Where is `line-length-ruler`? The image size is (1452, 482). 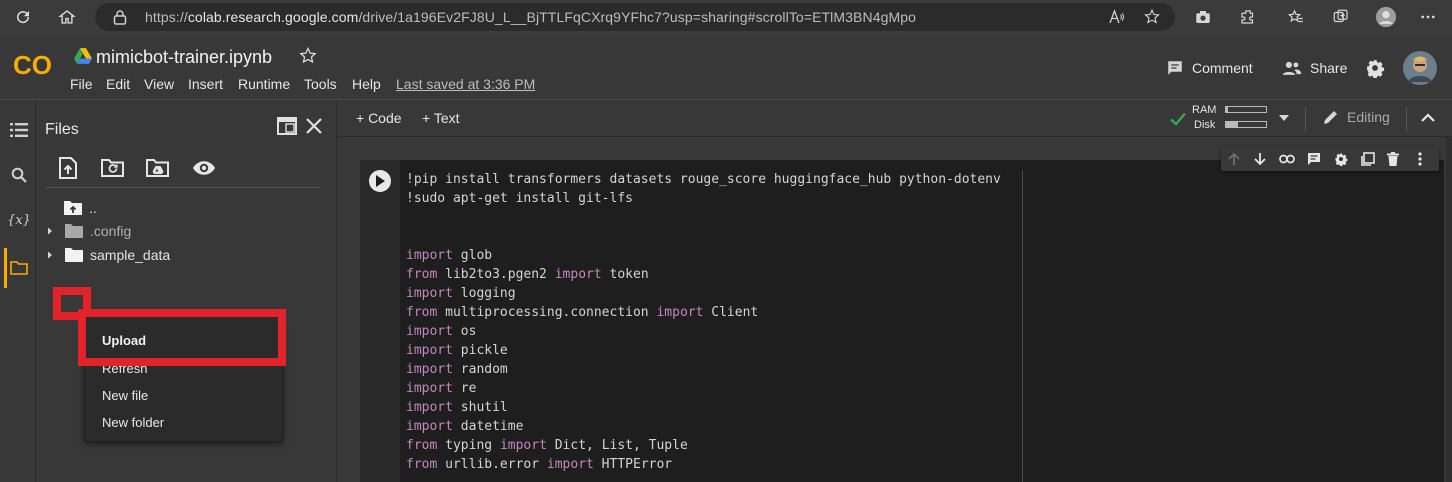 line-length-ruler is located at coordinates (1022, 326).